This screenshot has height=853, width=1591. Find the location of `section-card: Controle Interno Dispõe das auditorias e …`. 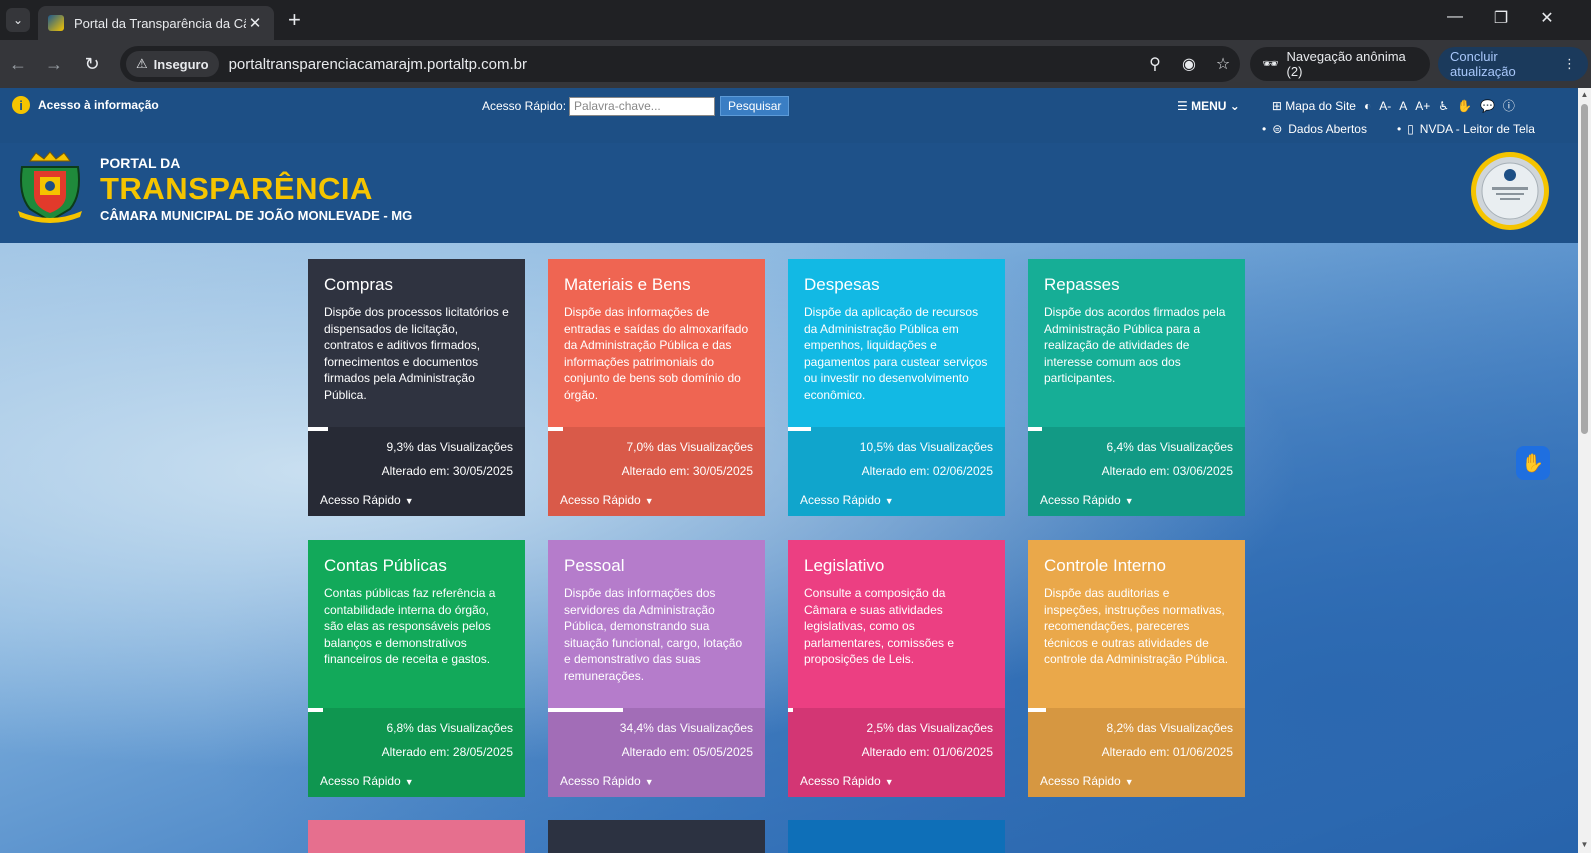

section-card: Controle Interno Dispõe das auditorias e … is located at coordinates (1136, 668).